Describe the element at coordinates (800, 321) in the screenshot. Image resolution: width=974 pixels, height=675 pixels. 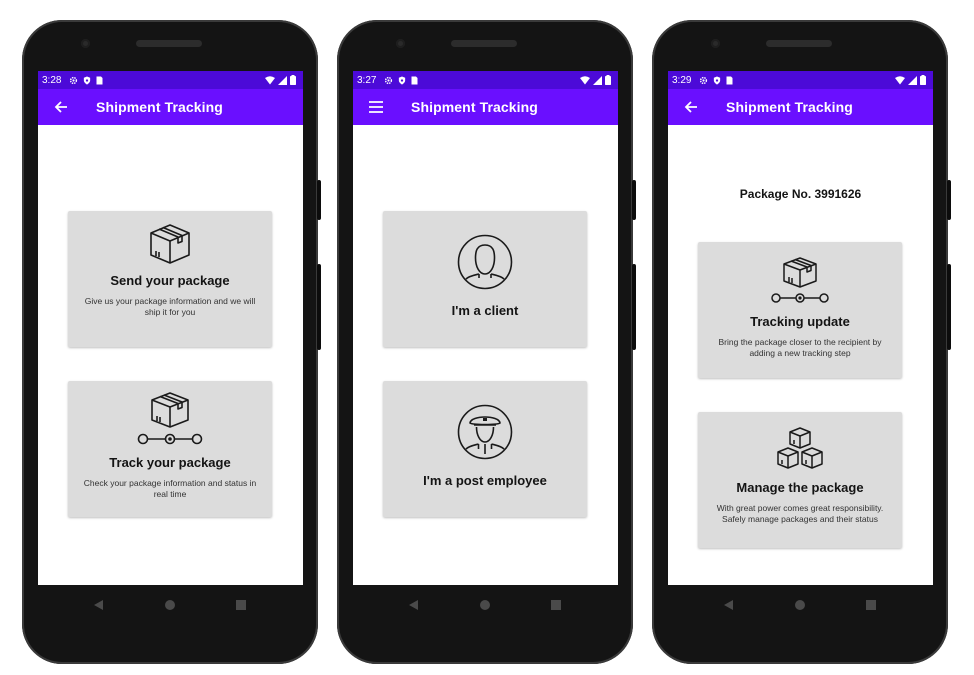
I see `card-title: Tracking update` at that location.